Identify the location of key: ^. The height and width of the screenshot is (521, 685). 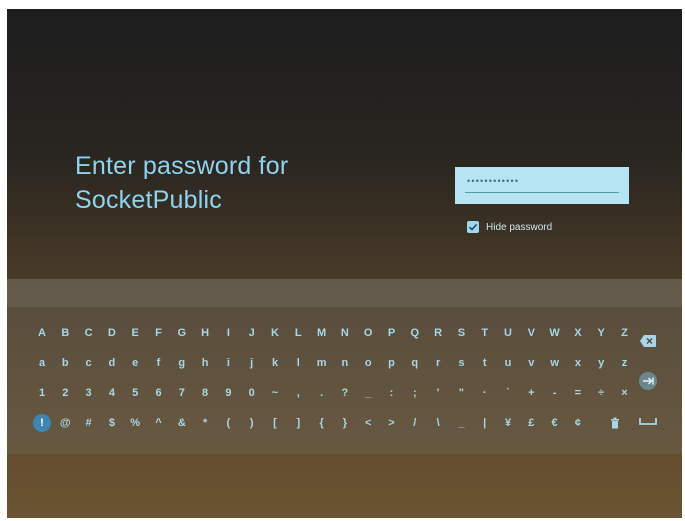
(159, 423).